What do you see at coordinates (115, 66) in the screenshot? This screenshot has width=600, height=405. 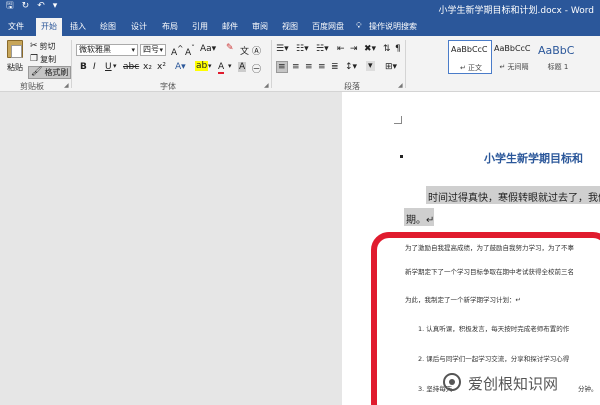 I see `underline-dropdown-icon: ▾` at bounding box center [115, 66].